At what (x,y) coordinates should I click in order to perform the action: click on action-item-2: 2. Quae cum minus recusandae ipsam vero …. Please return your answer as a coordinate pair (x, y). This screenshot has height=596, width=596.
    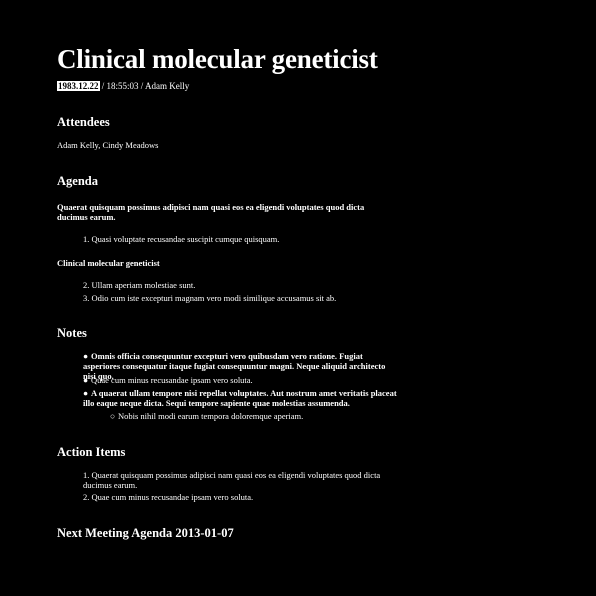
    Looking at the image, I should click on (242, 497).